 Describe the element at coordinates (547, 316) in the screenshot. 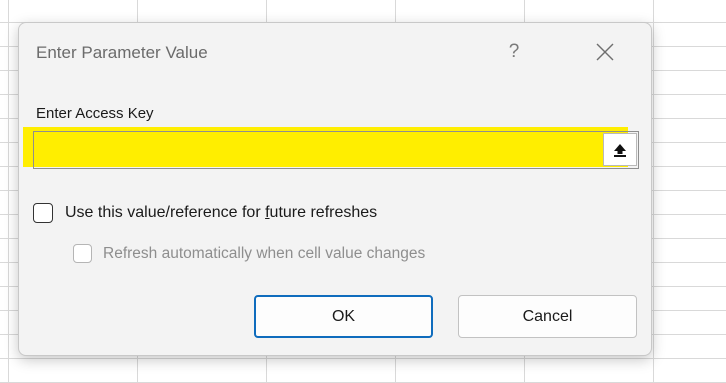

I see `cancel-button: Cancel` at that location.